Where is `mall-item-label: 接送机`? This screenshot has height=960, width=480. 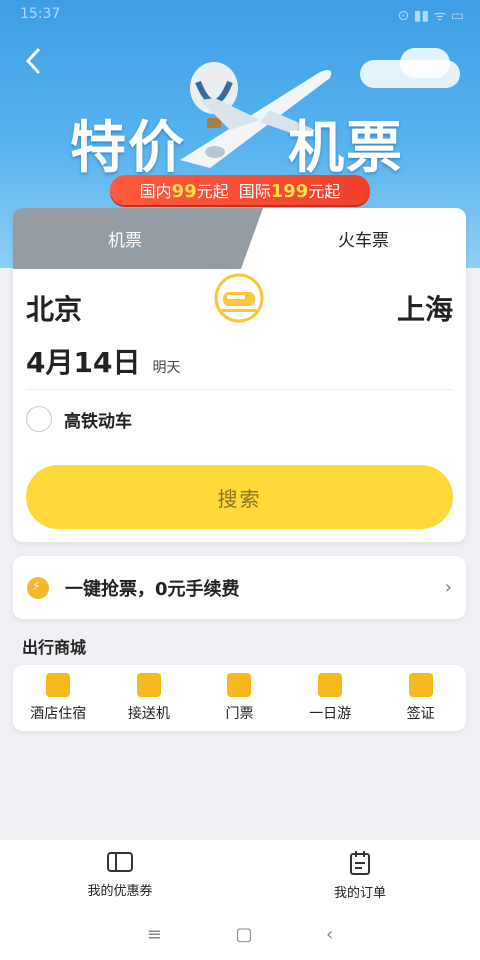
mall-item-label: 接送机 is located at coordinates (148, 714).